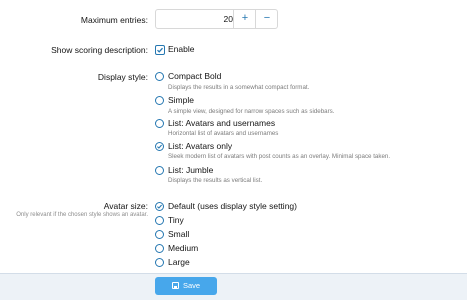 The image size is (467, 300). What do you see at coordinates (125, 206) in the screenshot?
I see `avatar-size-label: Avatar size:` at bounding box center [125, 206].